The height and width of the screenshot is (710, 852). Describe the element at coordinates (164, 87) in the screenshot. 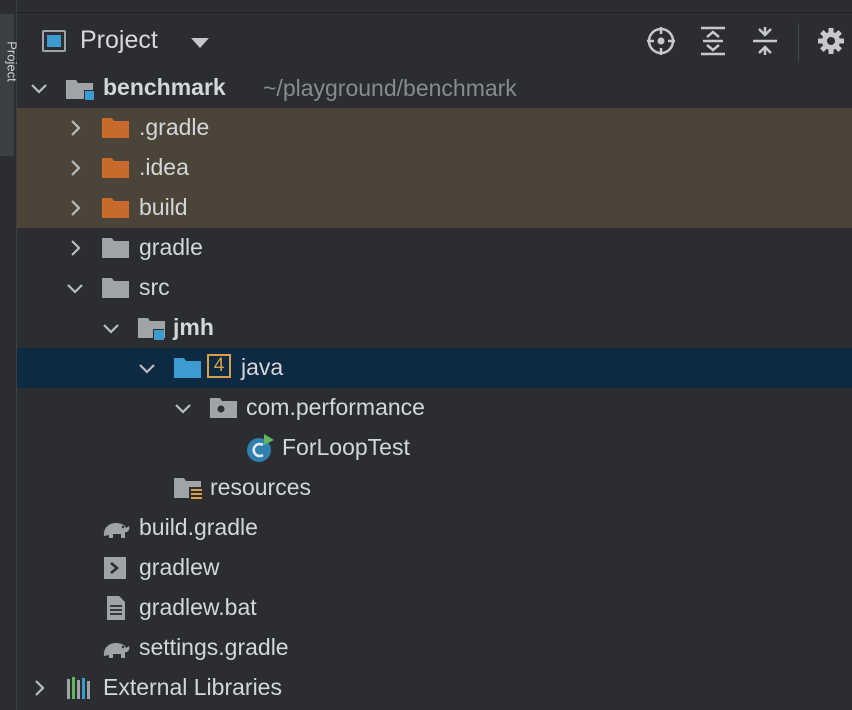

I see `tree-item-label: benchmark` at that location.